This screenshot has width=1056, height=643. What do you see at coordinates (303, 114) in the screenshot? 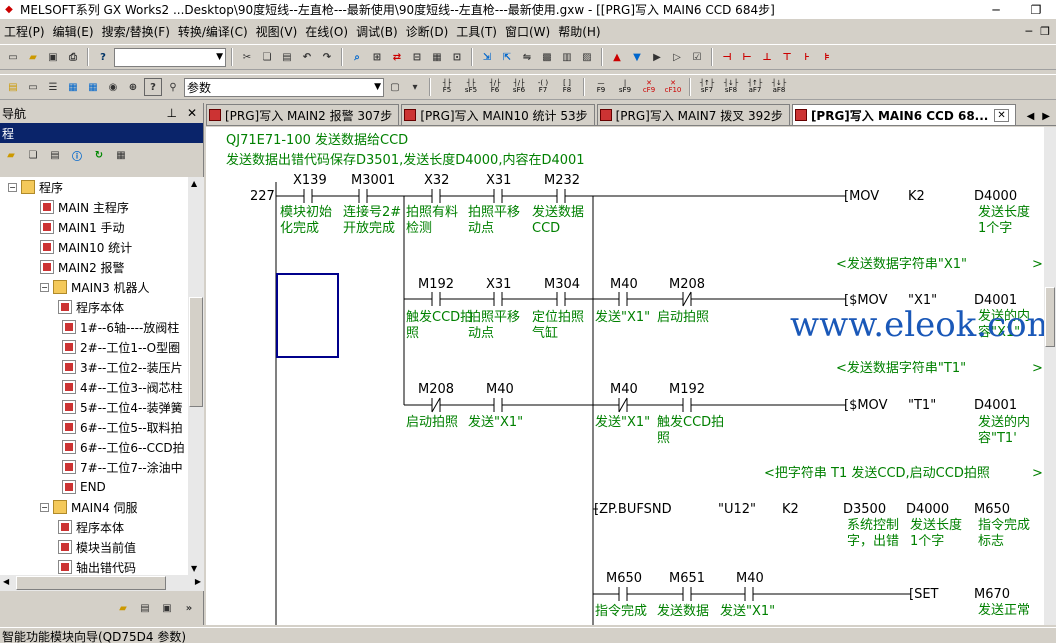
I see `tab-main2: [PRG]写入 MAIN2 报警 307步` at bounding box center [303, 114].